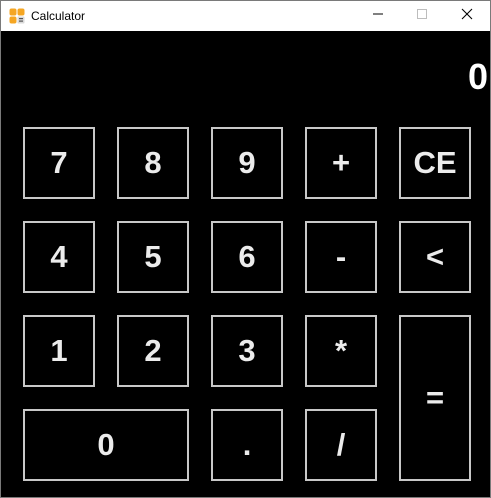 This screenshot has height=498, width=491. I want to click on maximize-icon, so click(422, 16).